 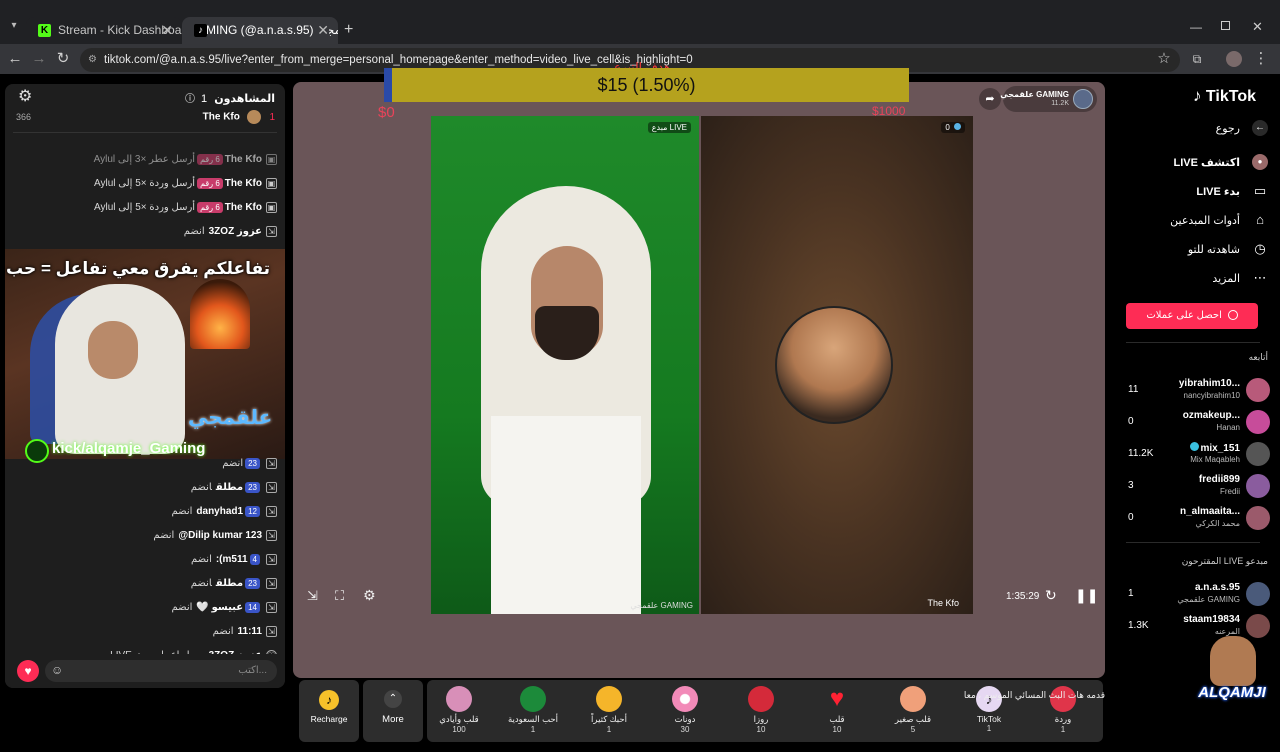 What do you see at coordinates (1083, 99) in the screenshot?
I see `host-avatar` at bounding box center [1083, 99].